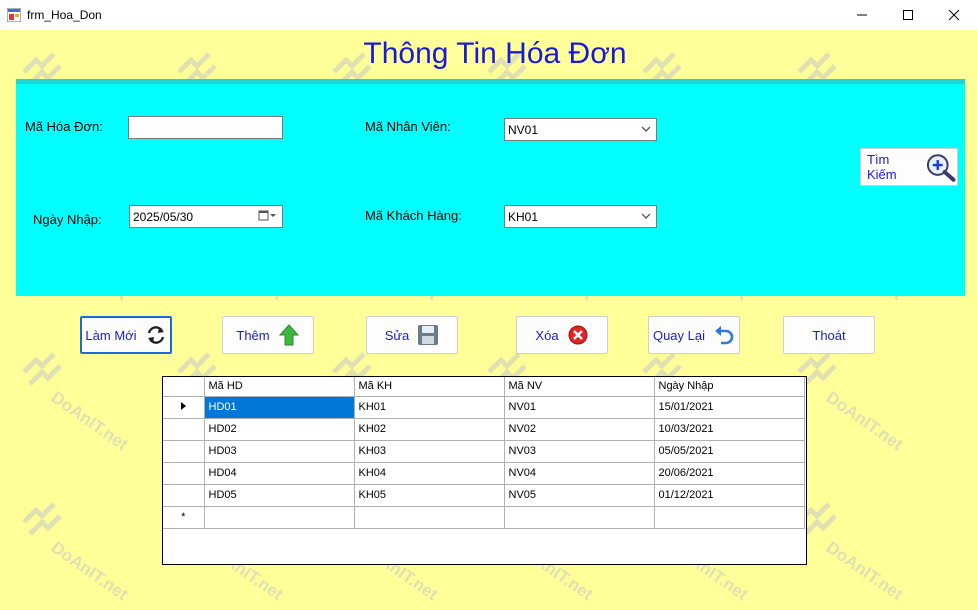  Describe the element at coordinates (205, 127) in the screenshot. I see `invoice-id-input` at that location.